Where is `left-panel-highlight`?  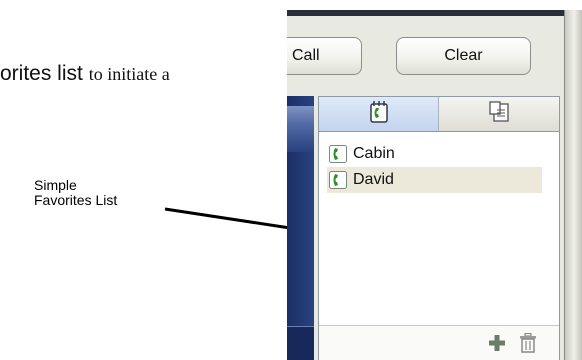
left-panel-highlight is located at coordinates (300, 129).